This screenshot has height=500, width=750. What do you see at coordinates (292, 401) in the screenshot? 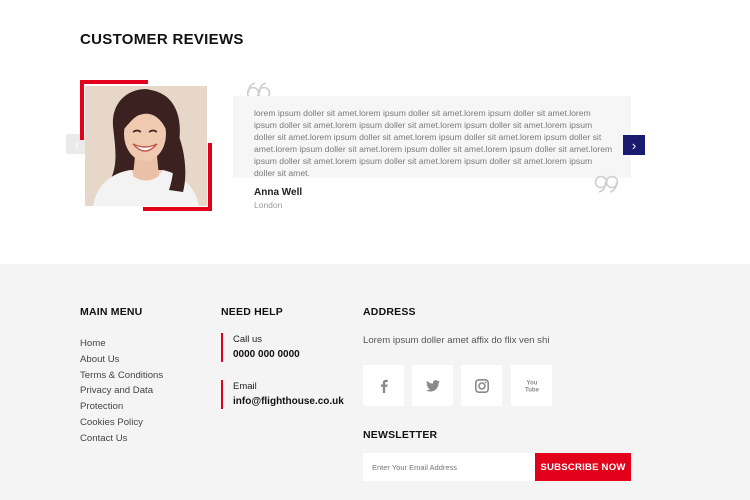
I see `email-address: info@flighthouse.co.uk` at bounding box center [292, 401].